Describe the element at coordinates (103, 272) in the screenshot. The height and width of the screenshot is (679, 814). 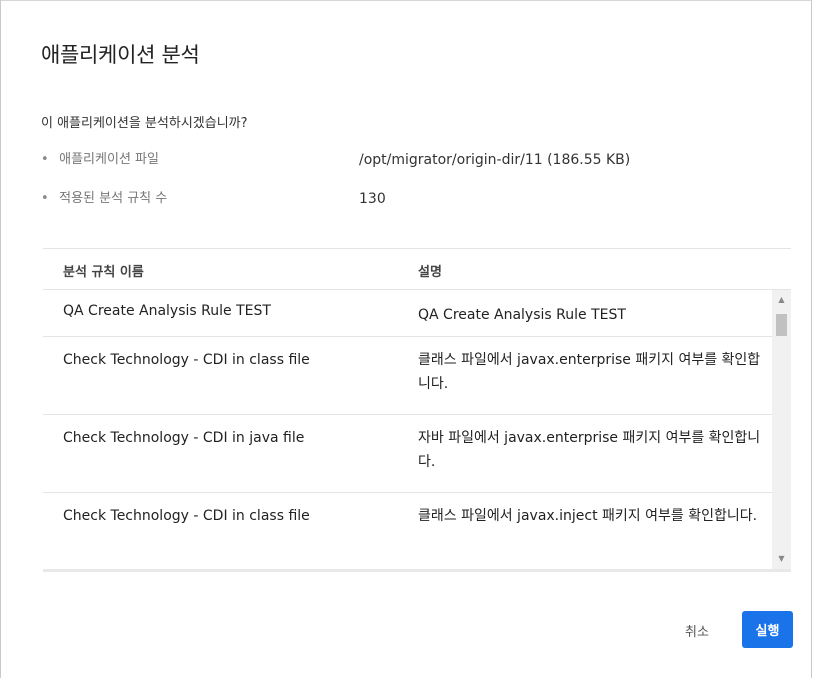
I see `column-header-rule-name: 분석 규칙 이름` at that location.